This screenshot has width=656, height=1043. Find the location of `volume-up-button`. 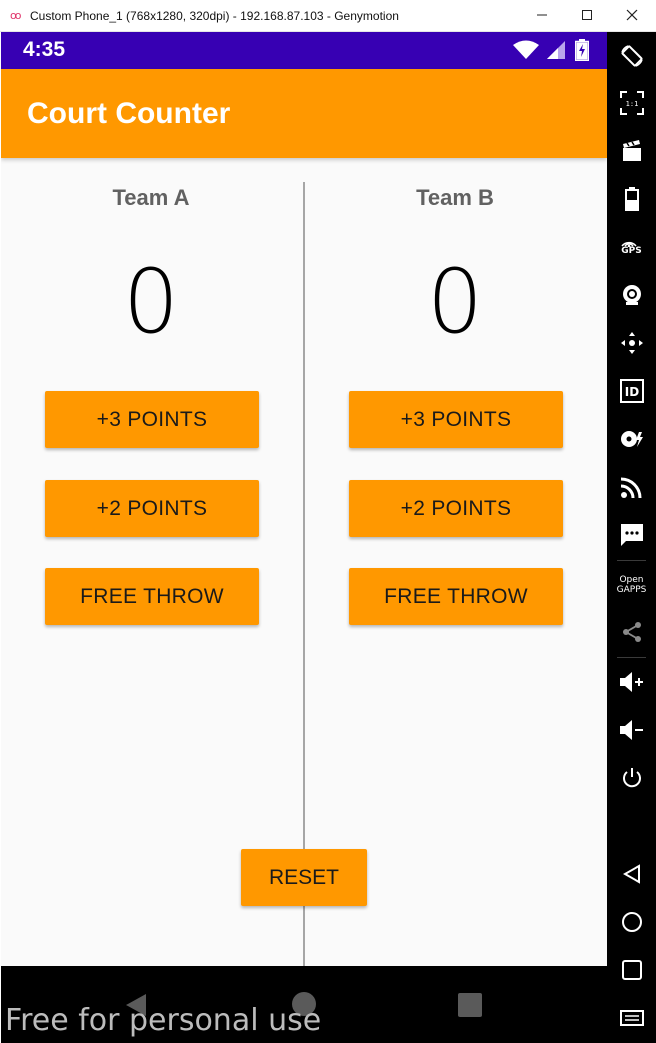

volume-up-button is located at coordinates (631, 682).